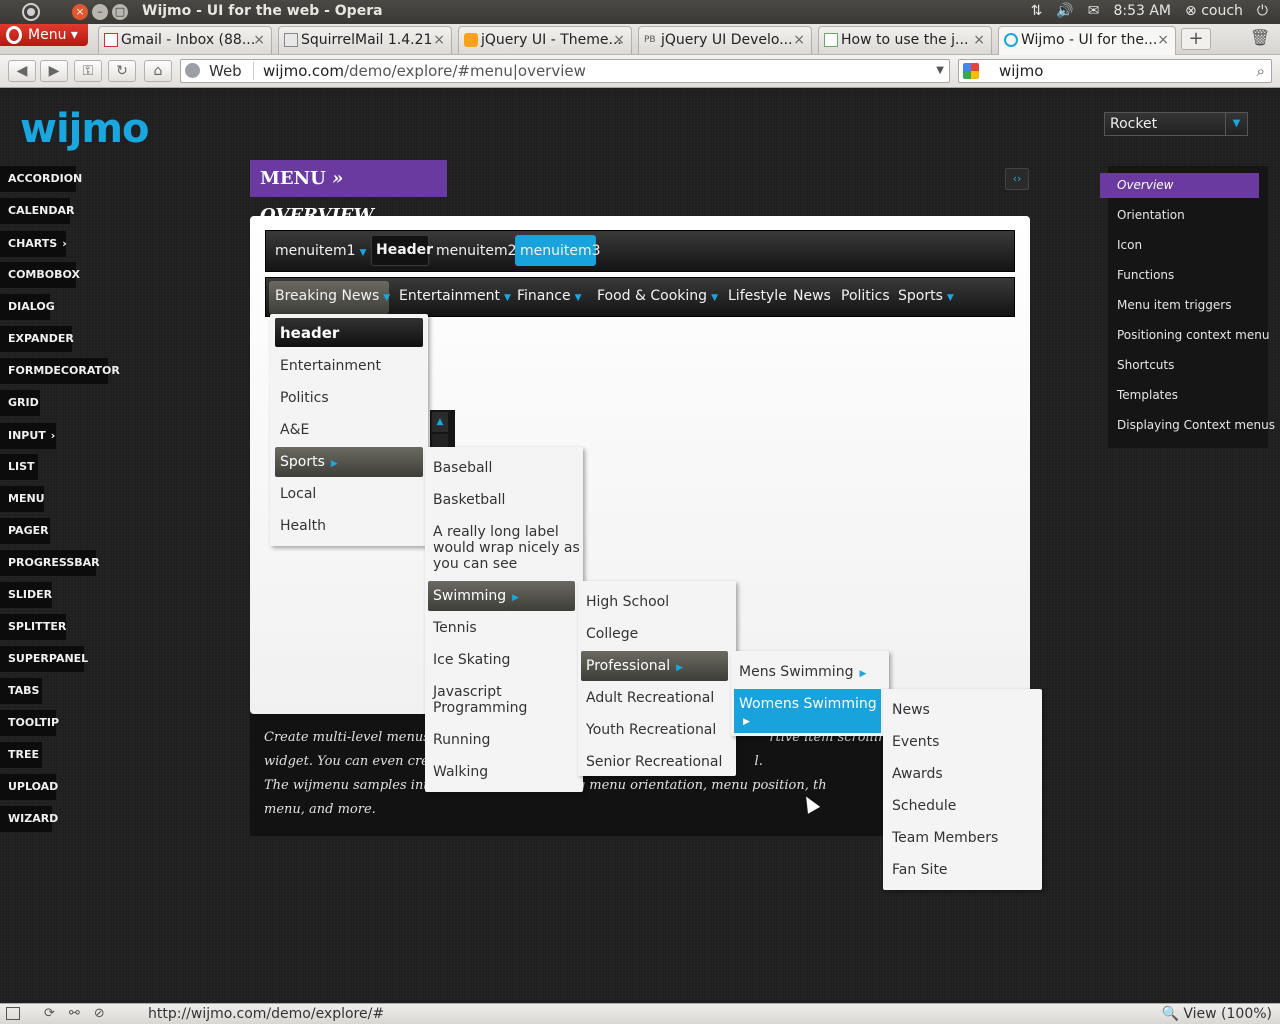  I want to click on dropdown-item-health: Health, so click(303, 526).